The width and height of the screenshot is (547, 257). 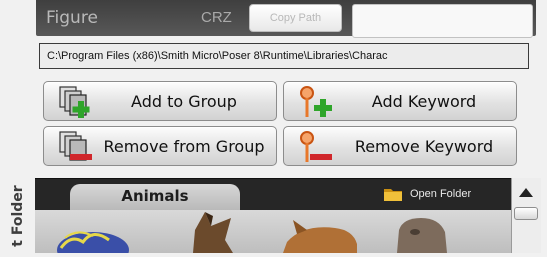 I want to click on scroll-up-arrow-icon, so click(x=526, y=193).